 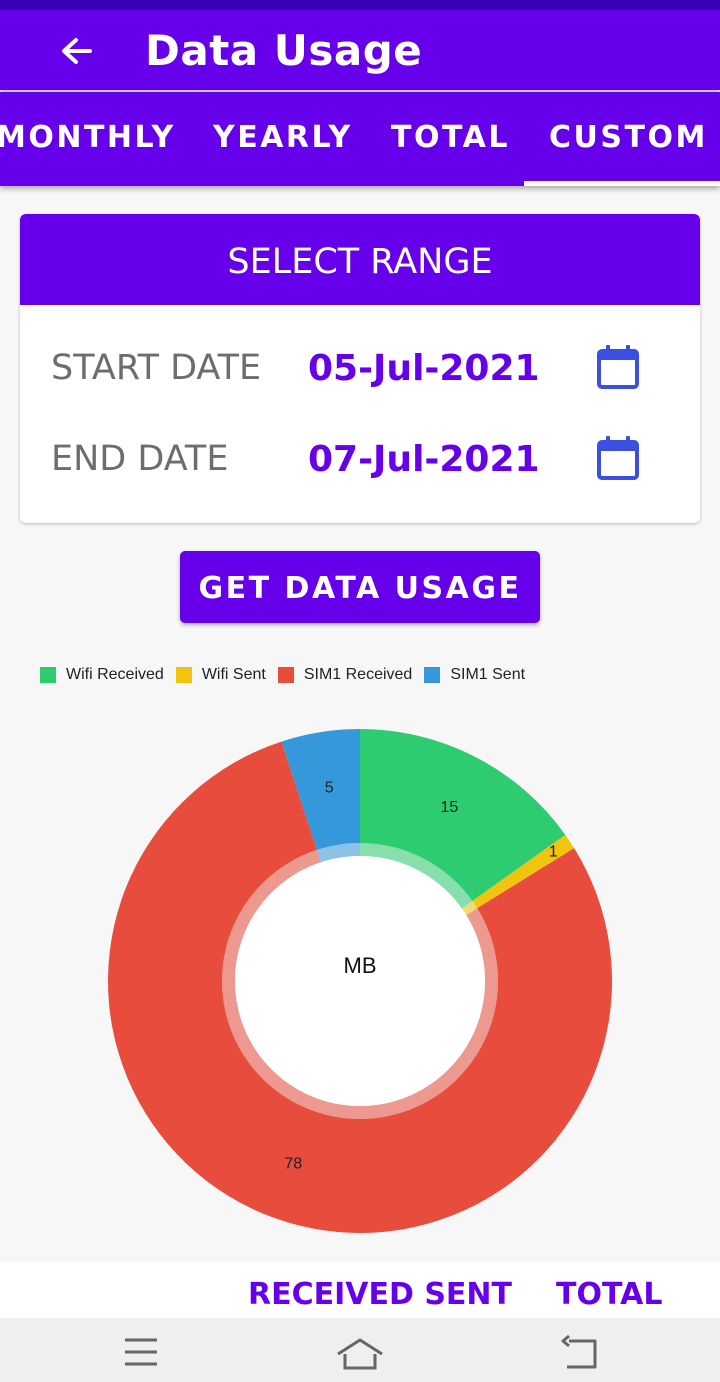 I want to click on tab-monthly: MONTHLY, so click(x=88, y=137).